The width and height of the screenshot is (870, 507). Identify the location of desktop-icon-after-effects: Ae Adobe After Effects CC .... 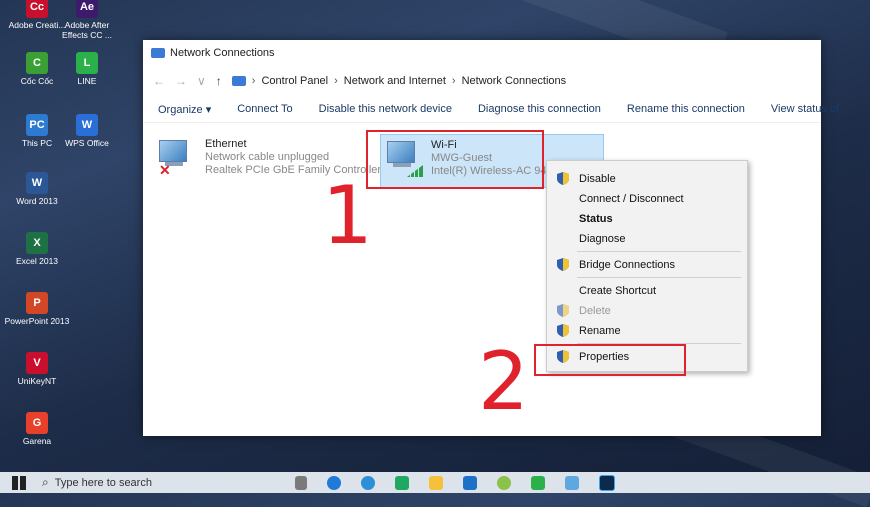
(87, 20).